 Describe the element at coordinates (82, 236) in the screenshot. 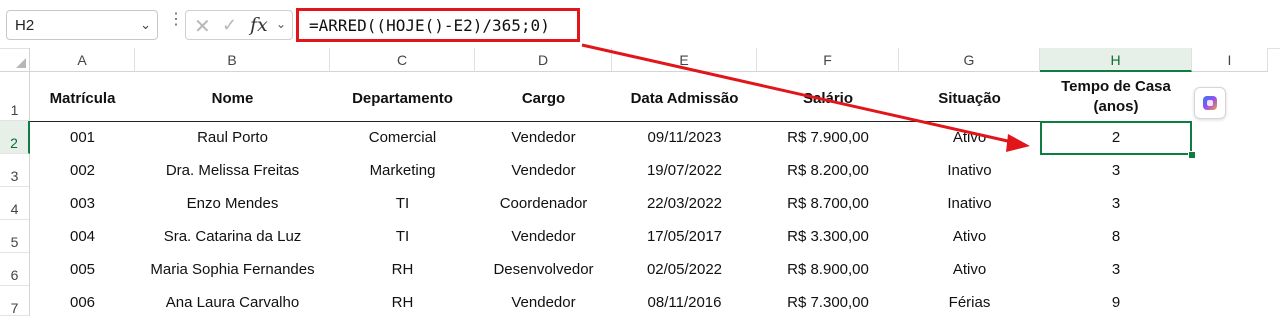

I see `cell-a5: 004` at that location.